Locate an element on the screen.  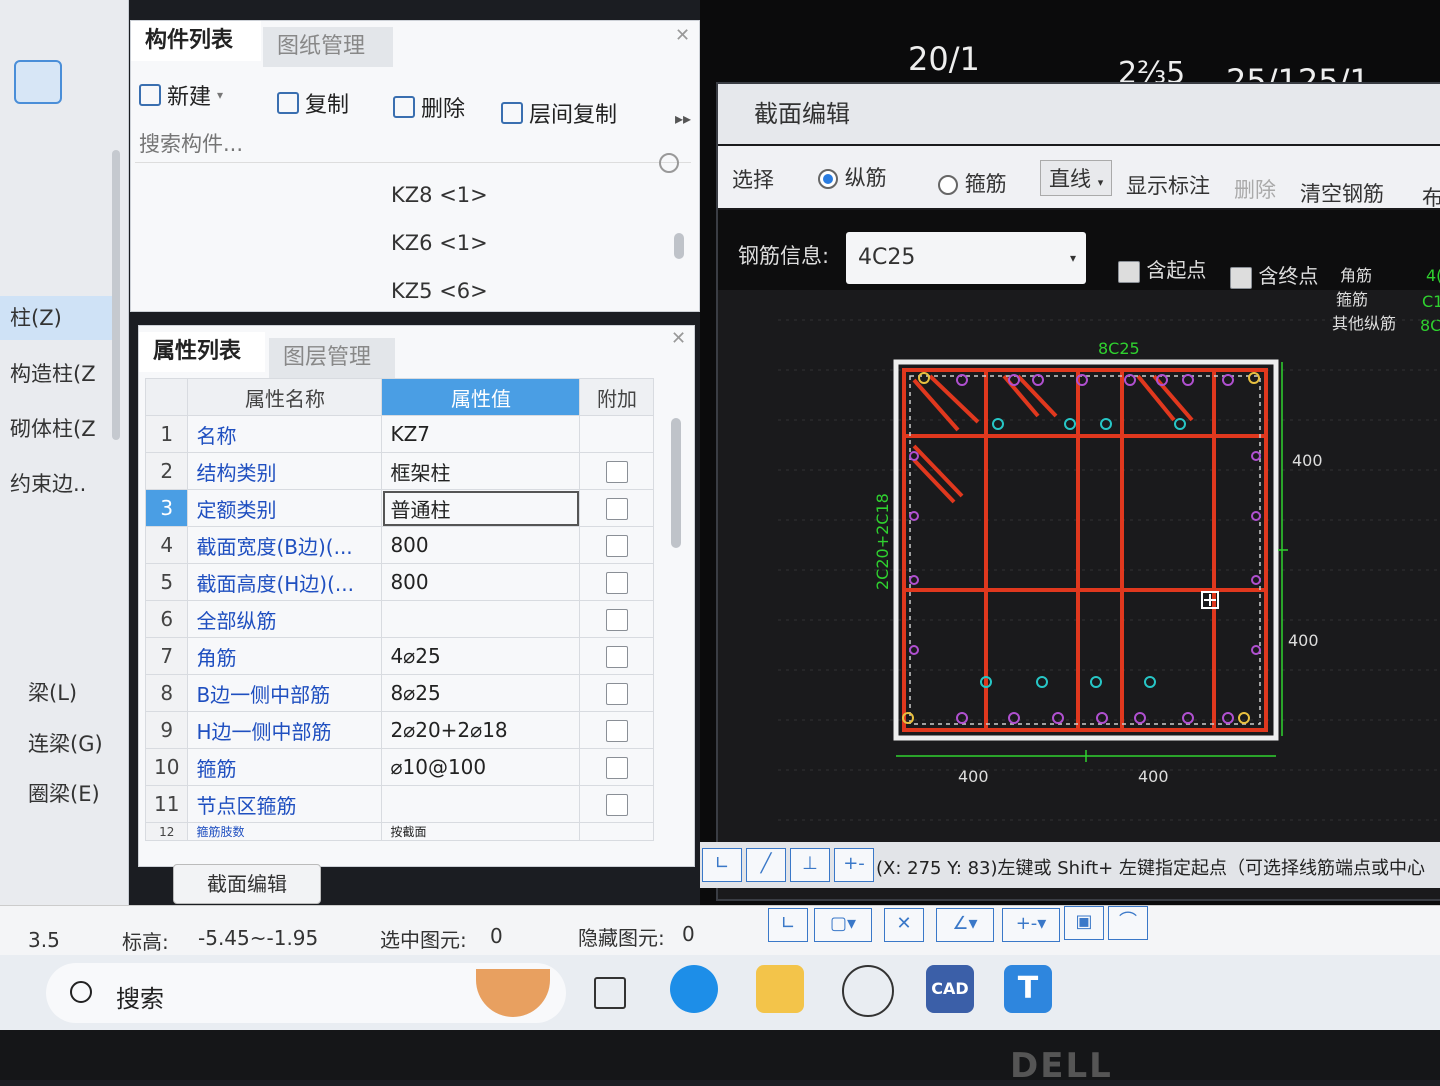
tab-layer-management: 图层管理 is located at coordinates (332, 358).